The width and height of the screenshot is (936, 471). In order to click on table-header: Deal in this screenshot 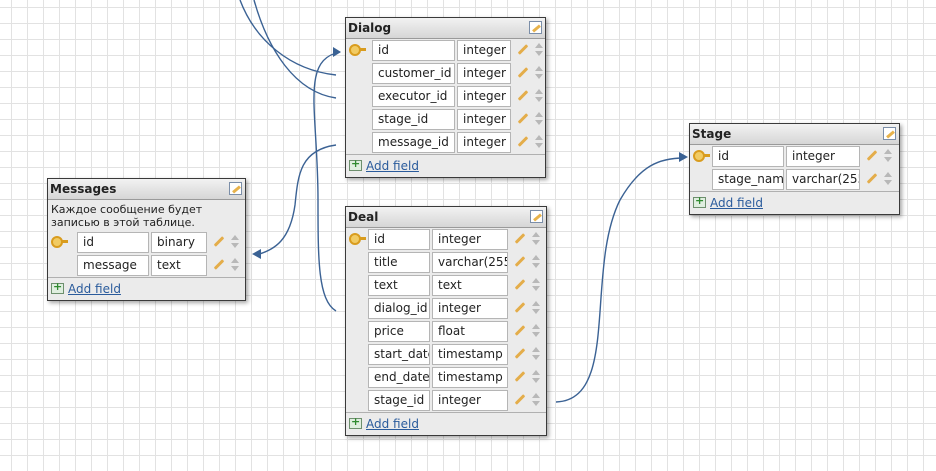, I will do `click(446, 217)`.